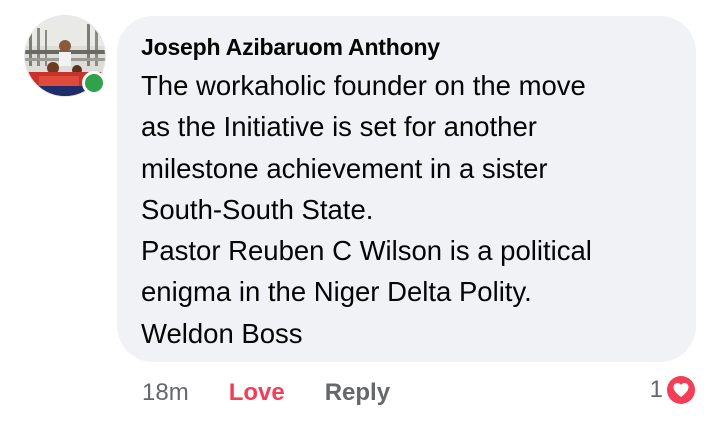 The height and width of the screenshot is (428, 719). What do you see at coordinates (165, 393) in the screenshot?
I see `comment-timestamp: 18m` at bounding box center [165, 393].